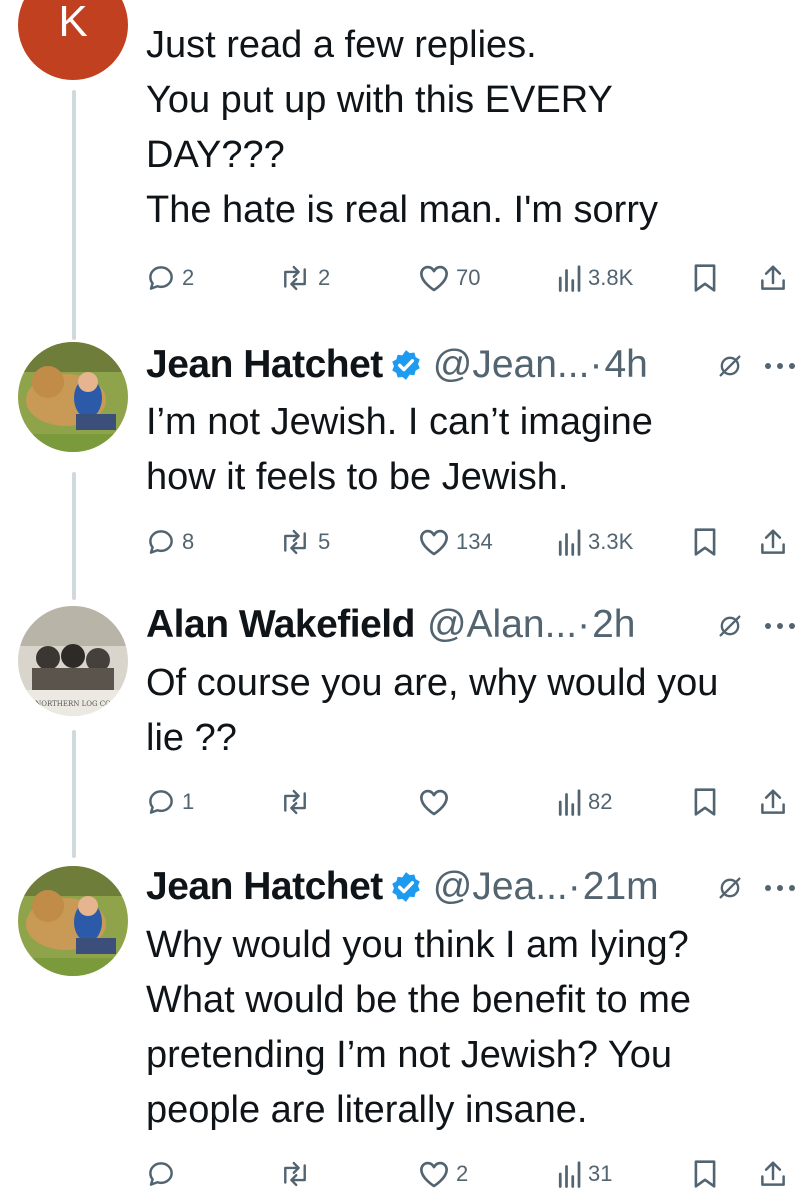 The height and width of the screenshot is (1200, 812). I want to click on tweet-actions: 8 5 134 3.3K, so click(471, 542).